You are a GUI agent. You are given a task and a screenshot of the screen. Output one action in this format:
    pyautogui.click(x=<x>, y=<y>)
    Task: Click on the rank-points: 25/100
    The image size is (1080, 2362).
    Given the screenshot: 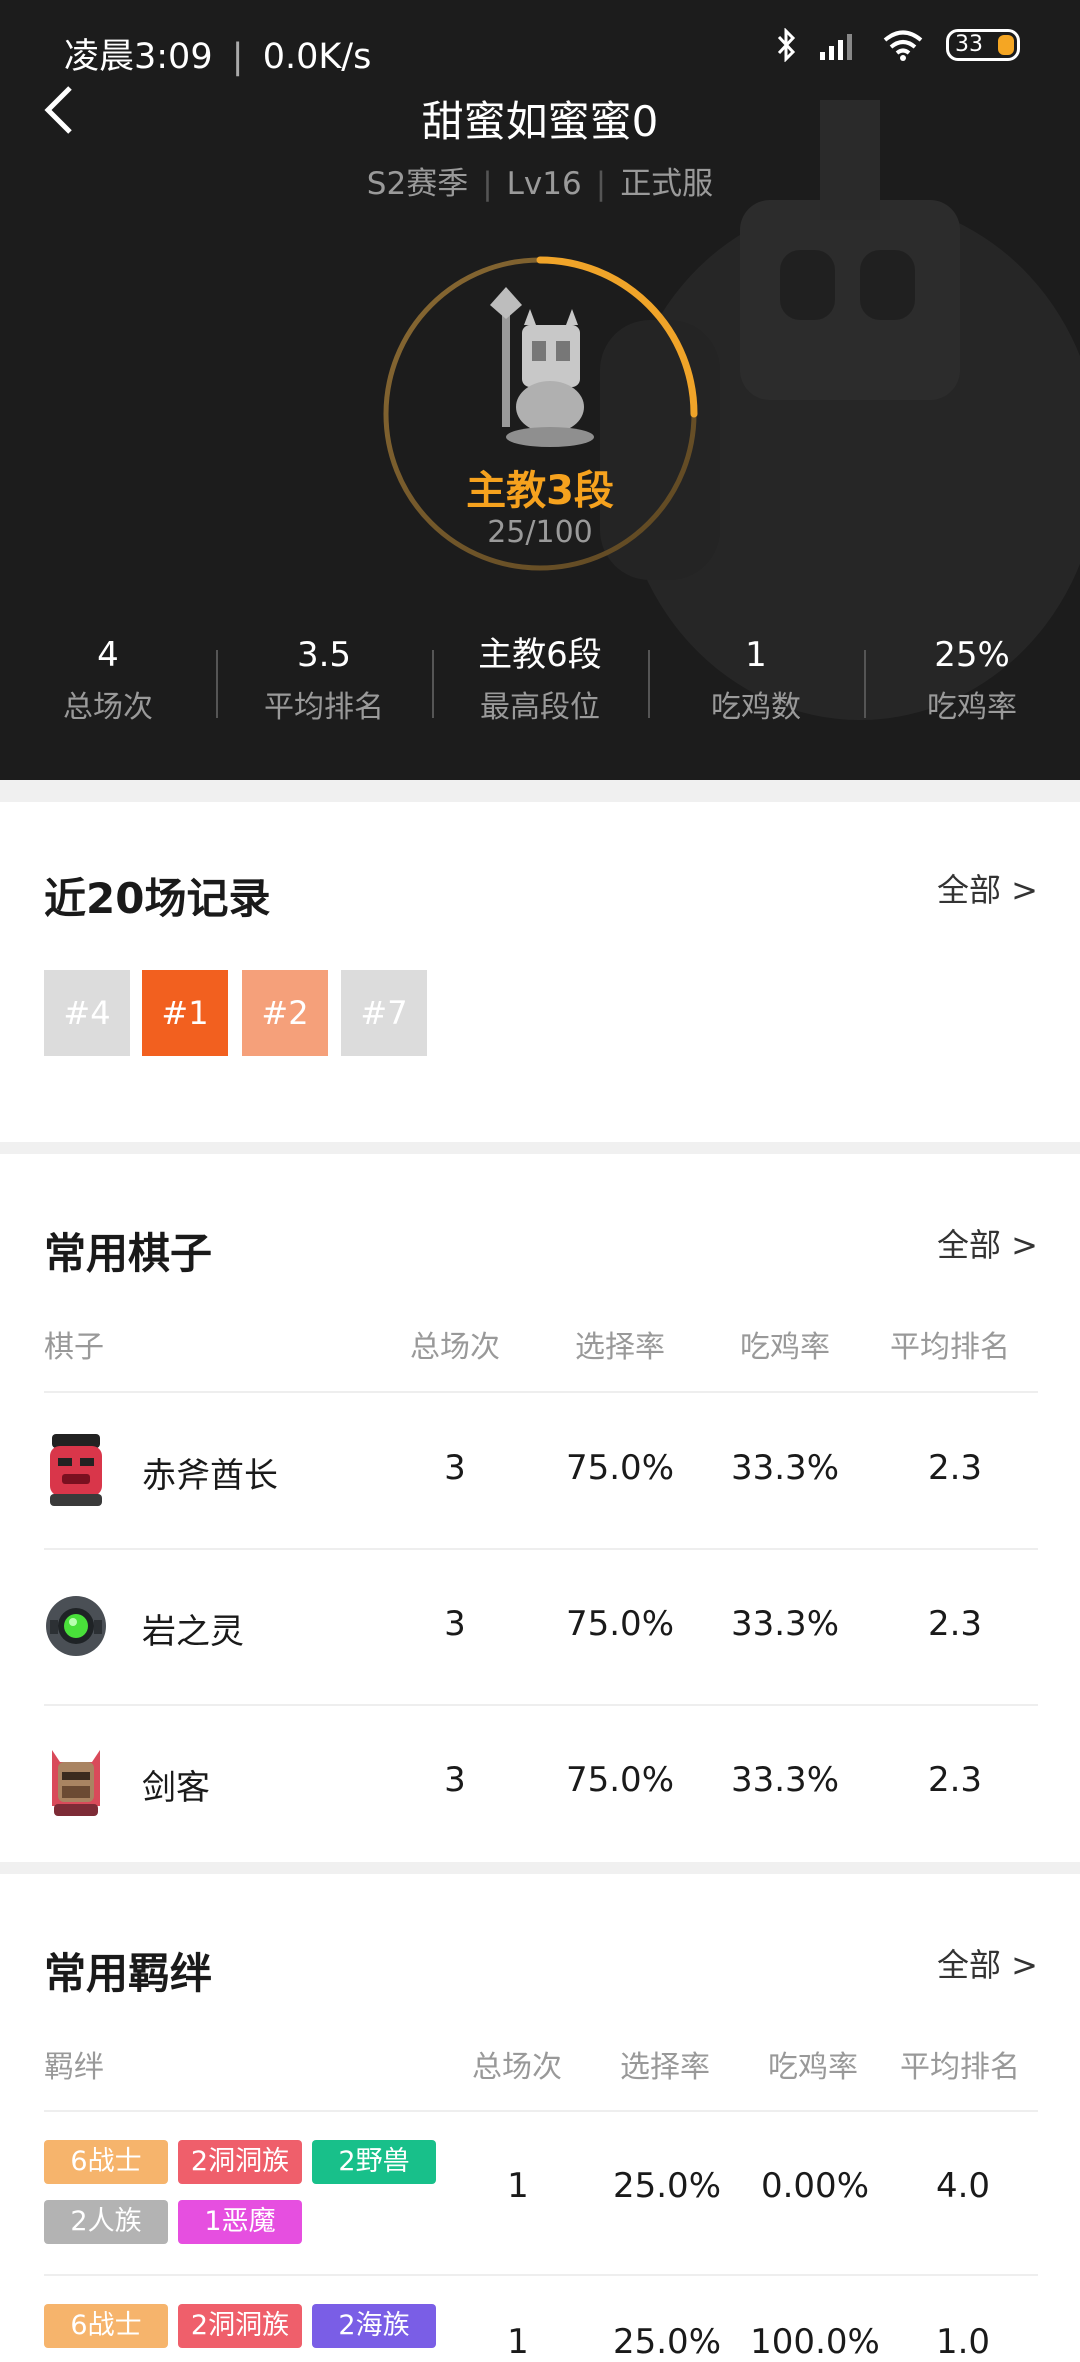 What is the action you would take?
    pyautogui.click(x=540, y=532)
    